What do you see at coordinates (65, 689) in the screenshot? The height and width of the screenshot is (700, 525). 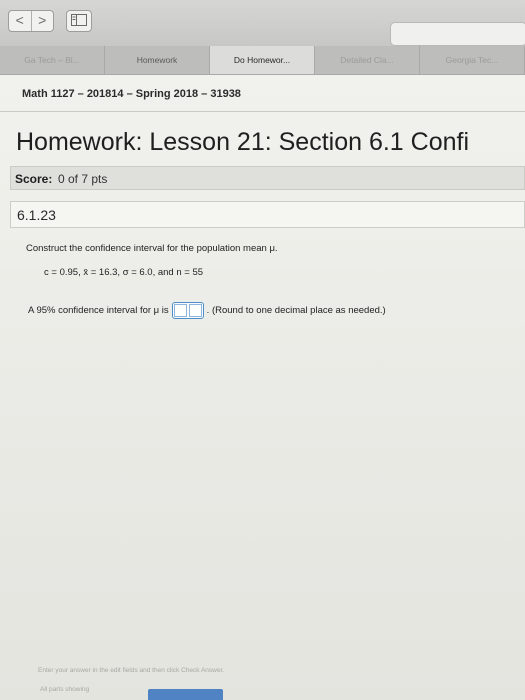 I see `parts-status: All parts showing` at bounding box center [65, 689].